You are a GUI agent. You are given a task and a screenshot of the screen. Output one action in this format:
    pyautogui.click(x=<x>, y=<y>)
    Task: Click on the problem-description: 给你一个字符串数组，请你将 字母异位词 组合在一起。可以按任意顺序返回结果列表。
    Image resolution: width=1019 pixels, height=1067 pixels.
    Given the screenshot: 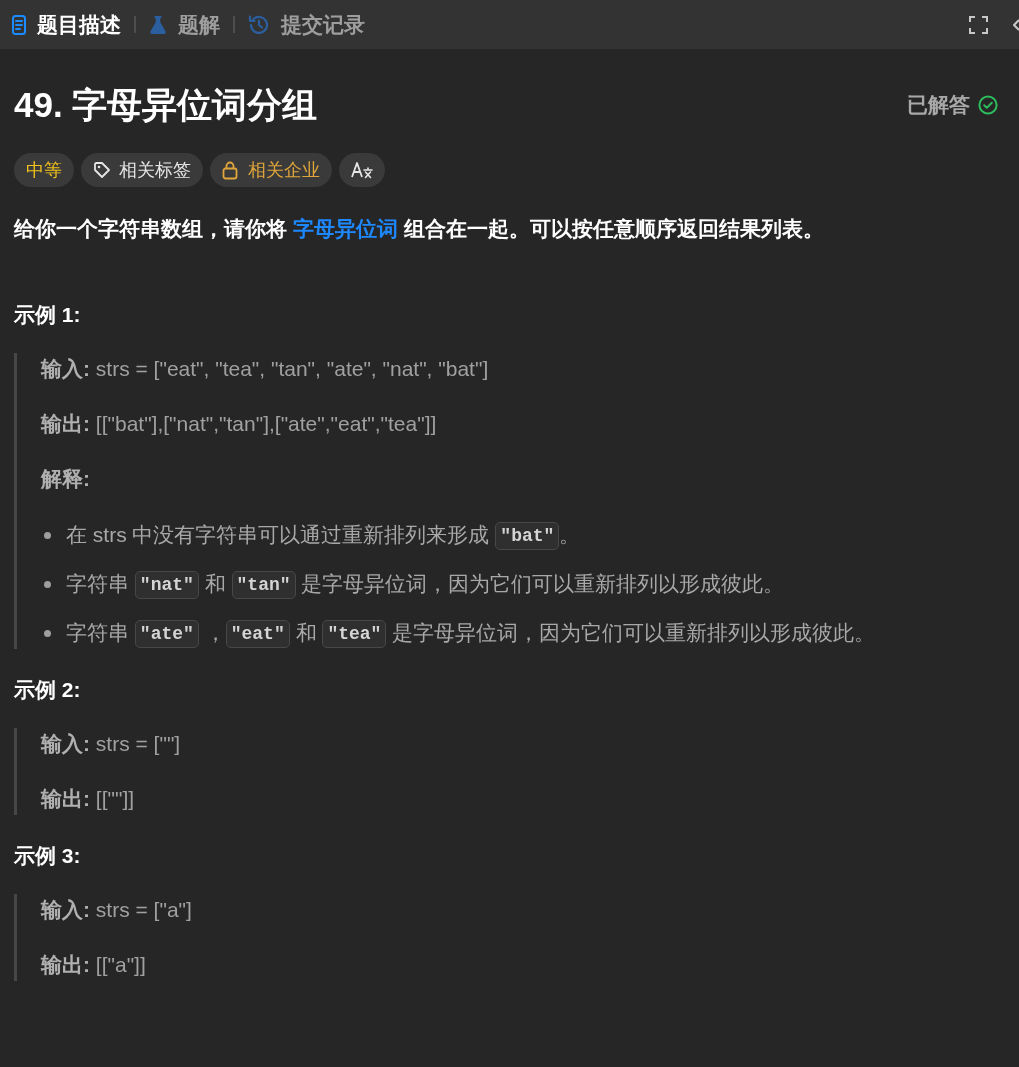 What is the action you would take?
    pyautogui.click(x=419, y=229)
    